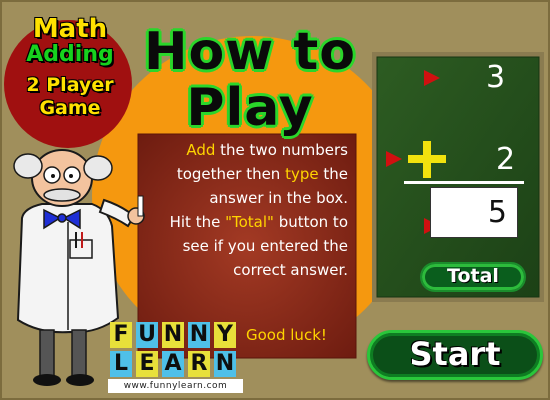 This screenshot has width=550, height=400. I want to click on instruction-add-word: Add, so click(201, 150).